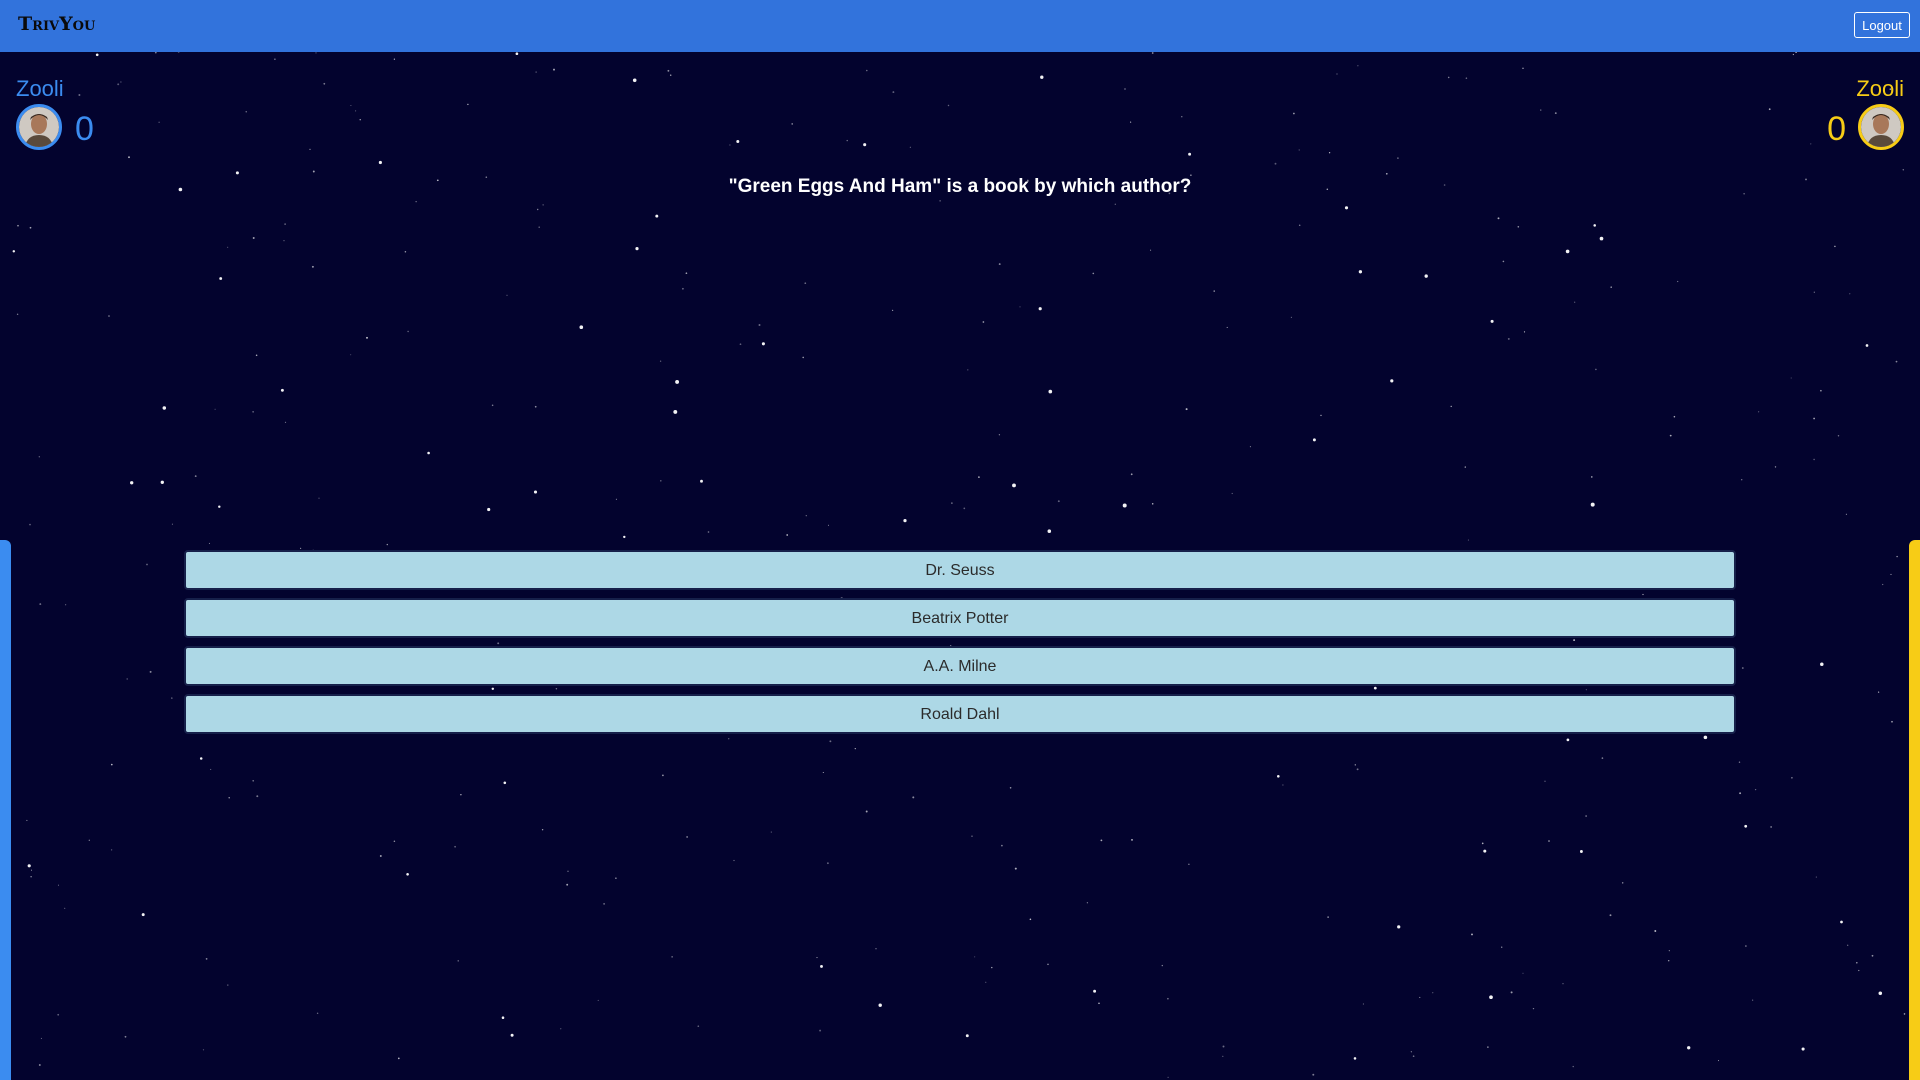  What do you see at coordinates (960, 618) in the screenshot?
I see `answer-button: Beatrix Potter` at bounding box center [960, 618].